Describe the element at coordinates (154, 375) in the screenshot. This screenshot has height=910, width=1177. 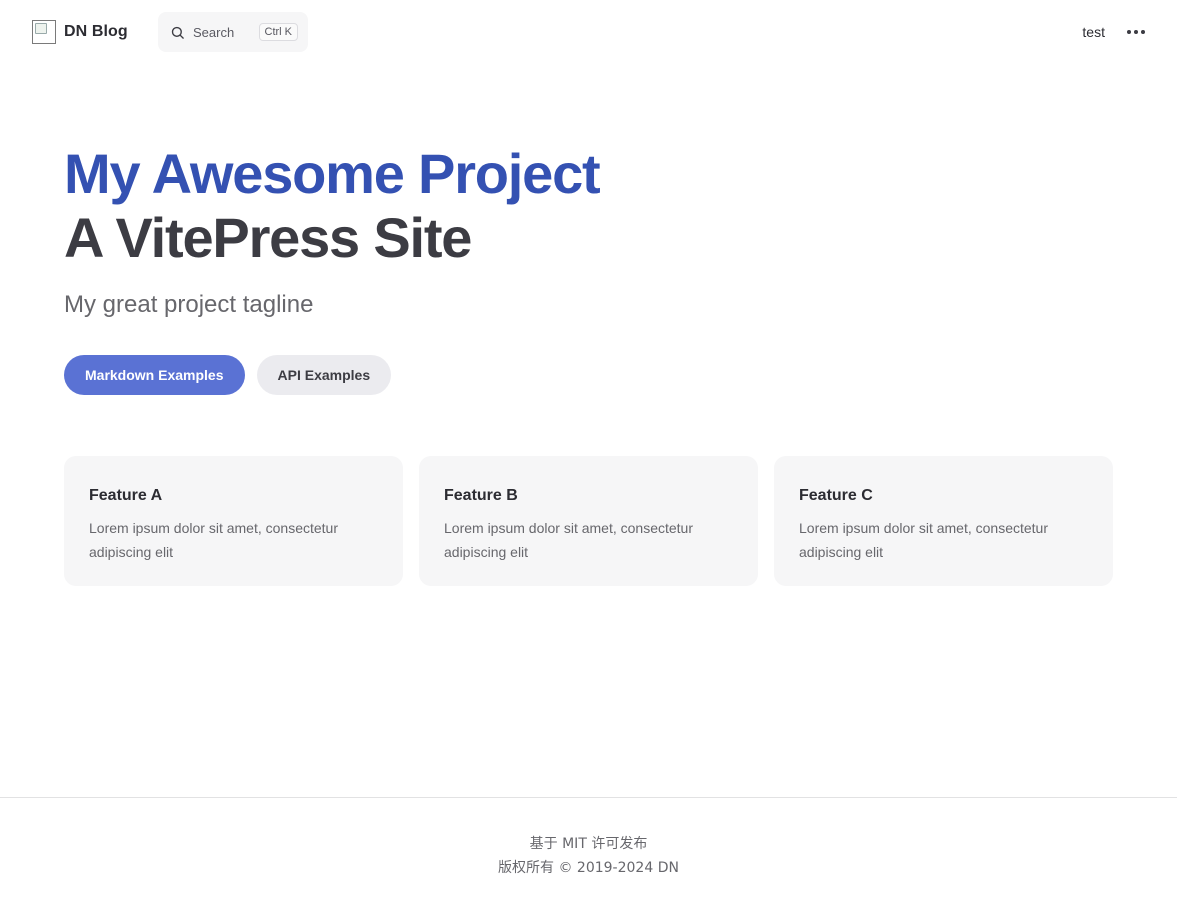
I see `markdown-examples-button: Markdown Examples` at that location.